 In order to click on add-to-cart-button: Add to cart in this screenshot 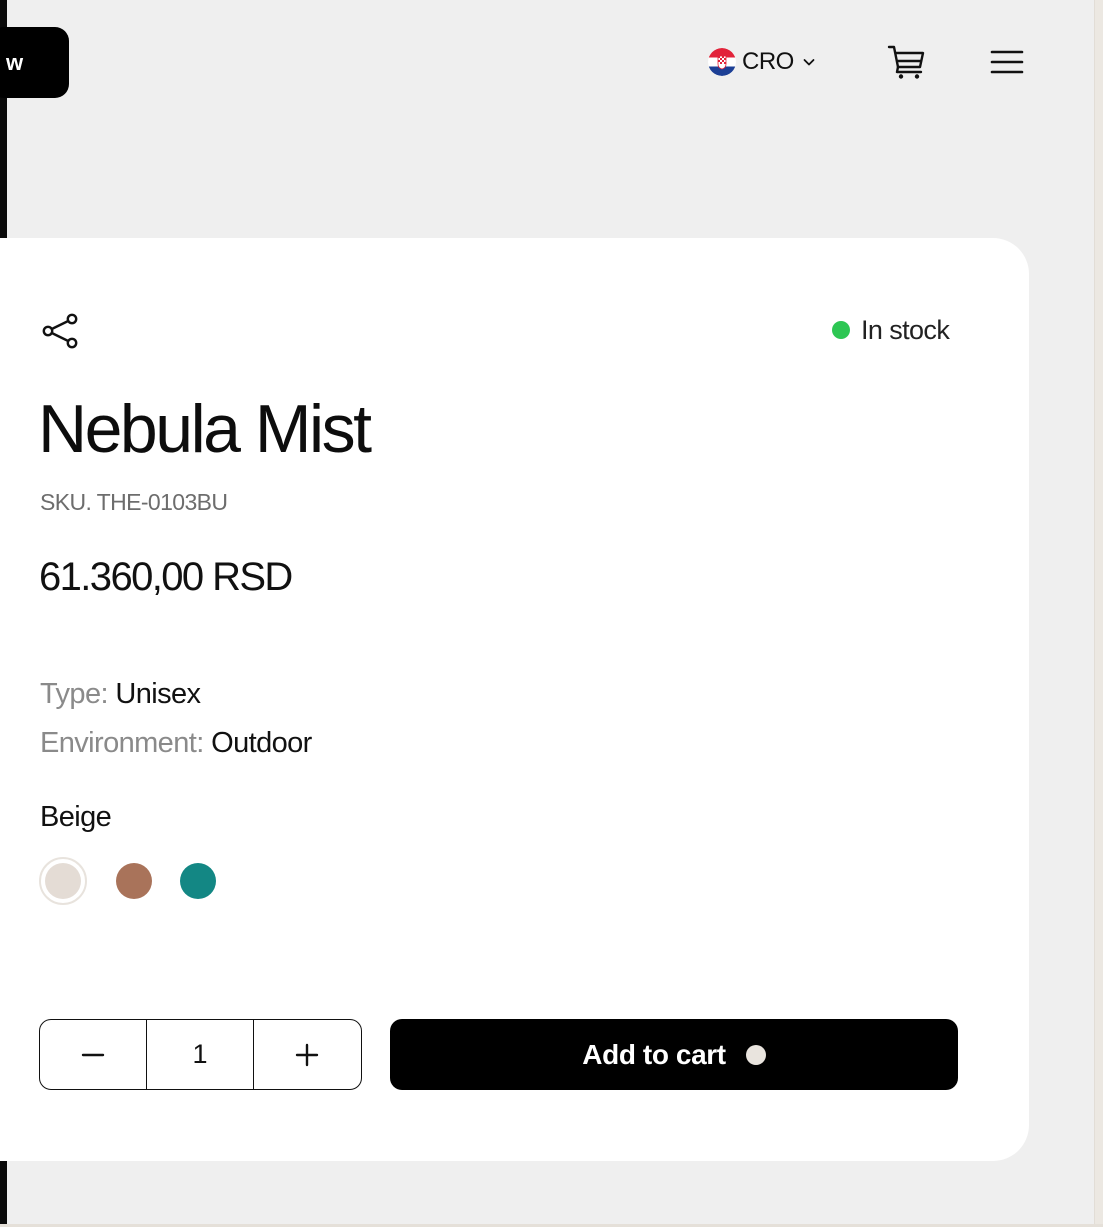, I will do `click(674, 1054)`.